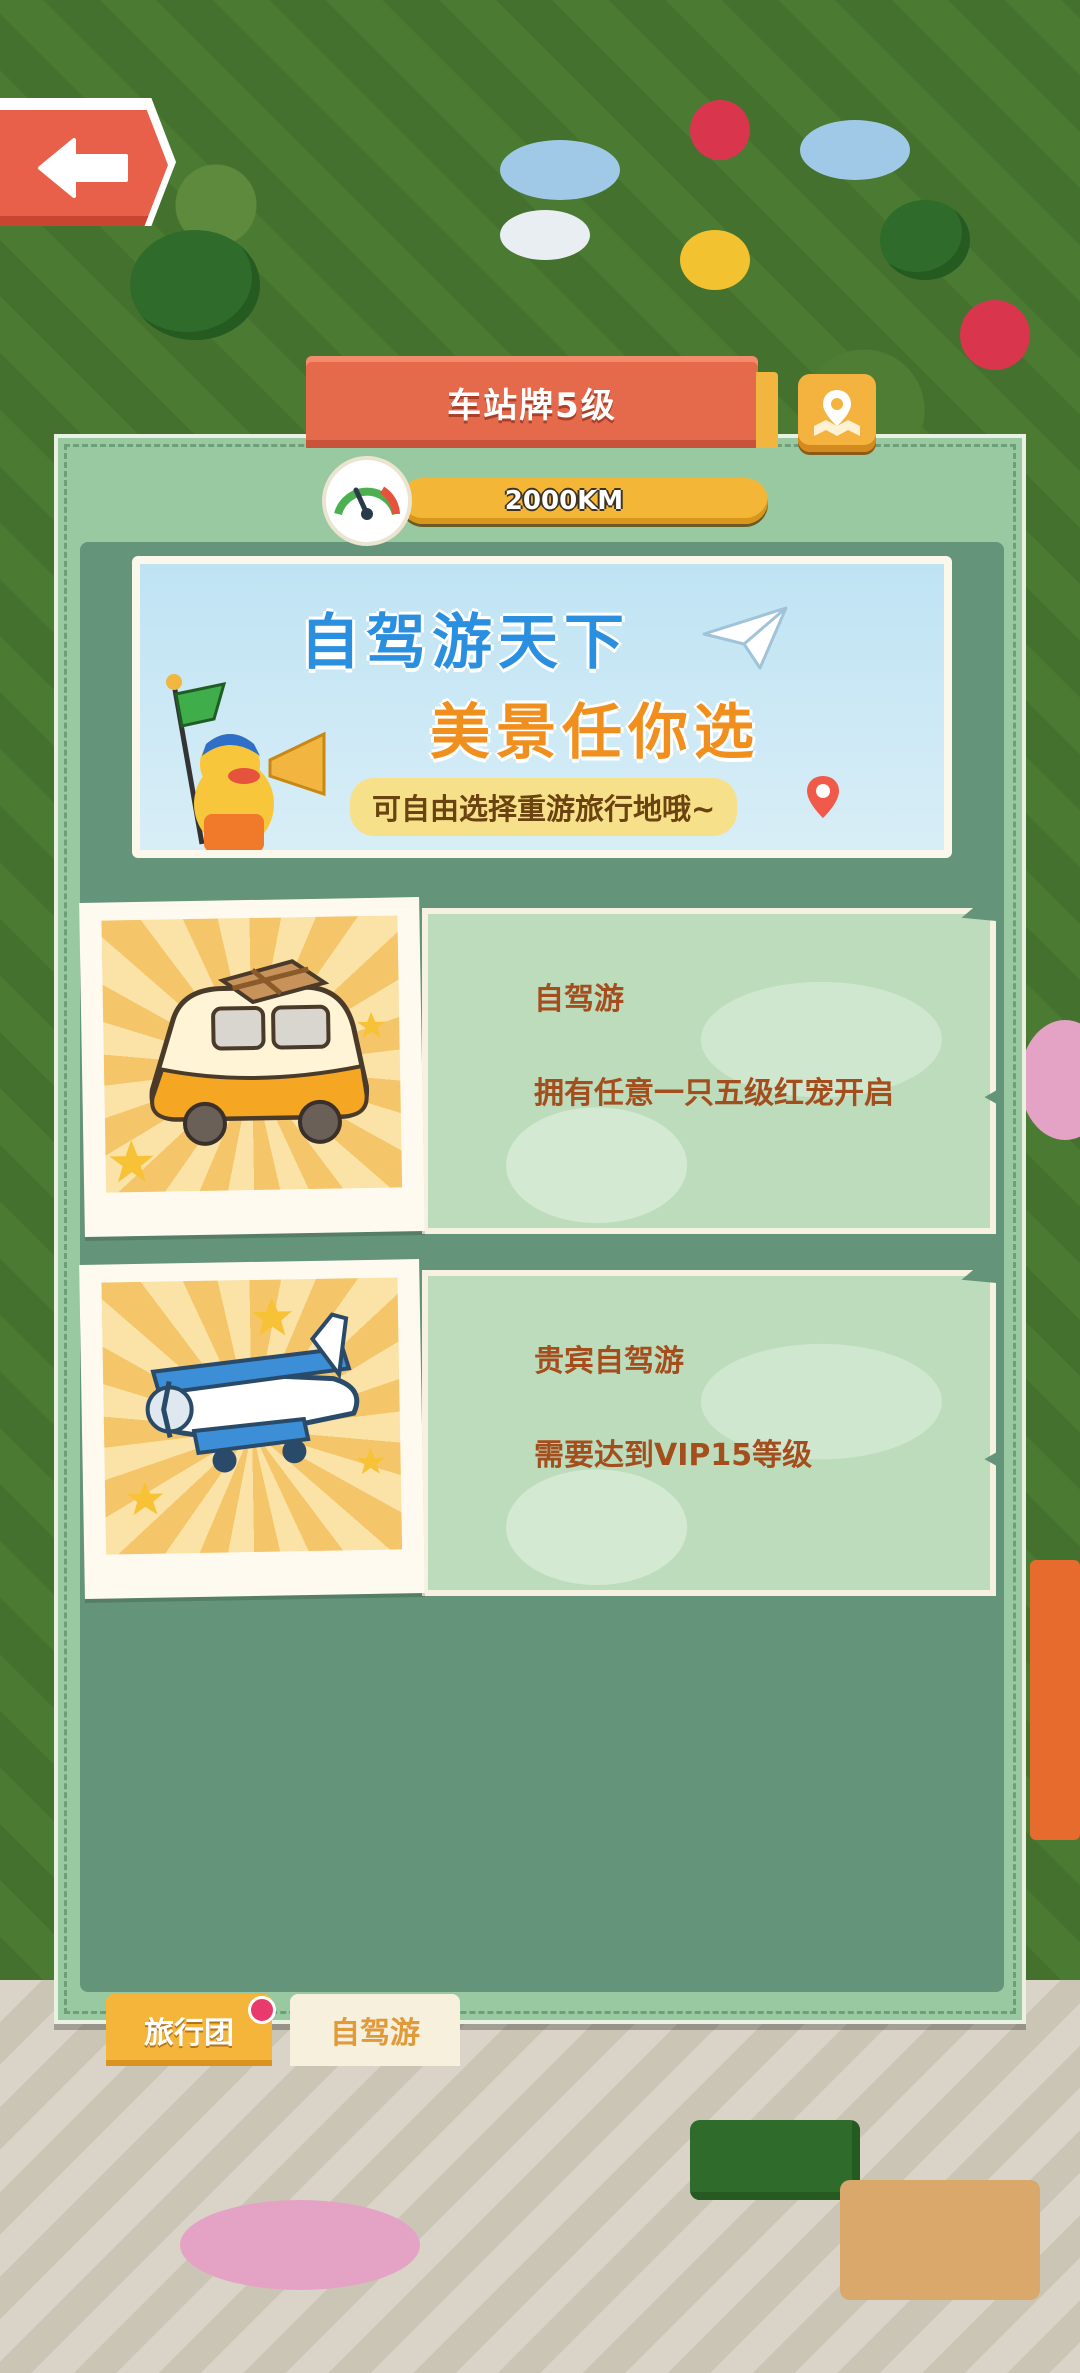 The height and width of the screenshot is (2373, 1080). What do you see at coordinates (256, 1406) in the screenshot?
I see `airplane-icon` at bounding box center [256, 1406].